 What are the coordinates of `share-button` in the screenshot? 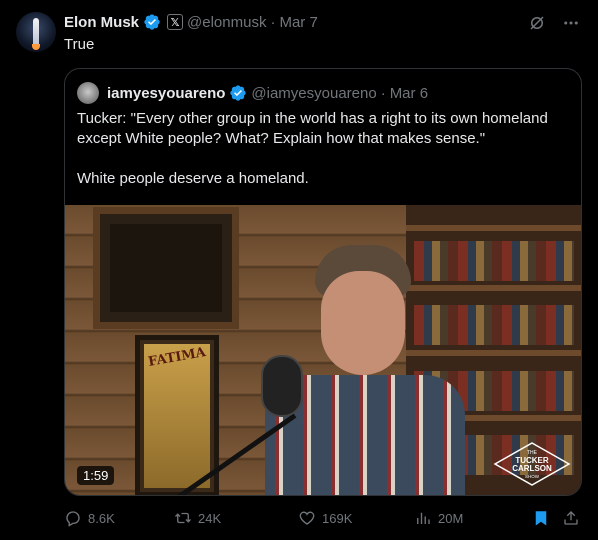 It's located at (571, 518).